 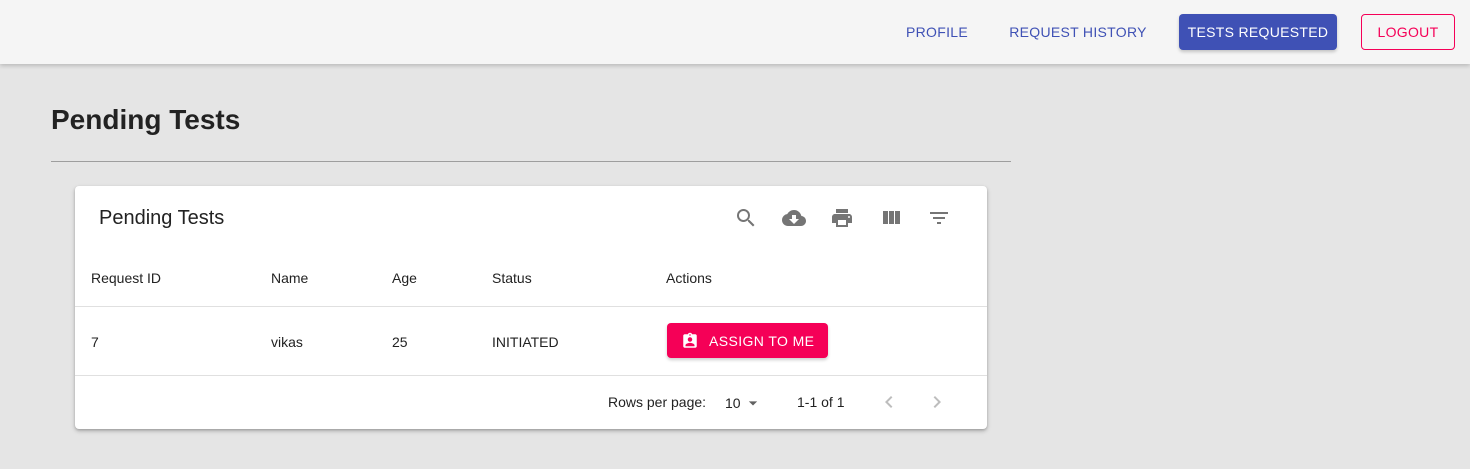 What do you see at coordinates (842, 218) in the screenshot?
I see `print-icon` at bounding box center [842, 218].